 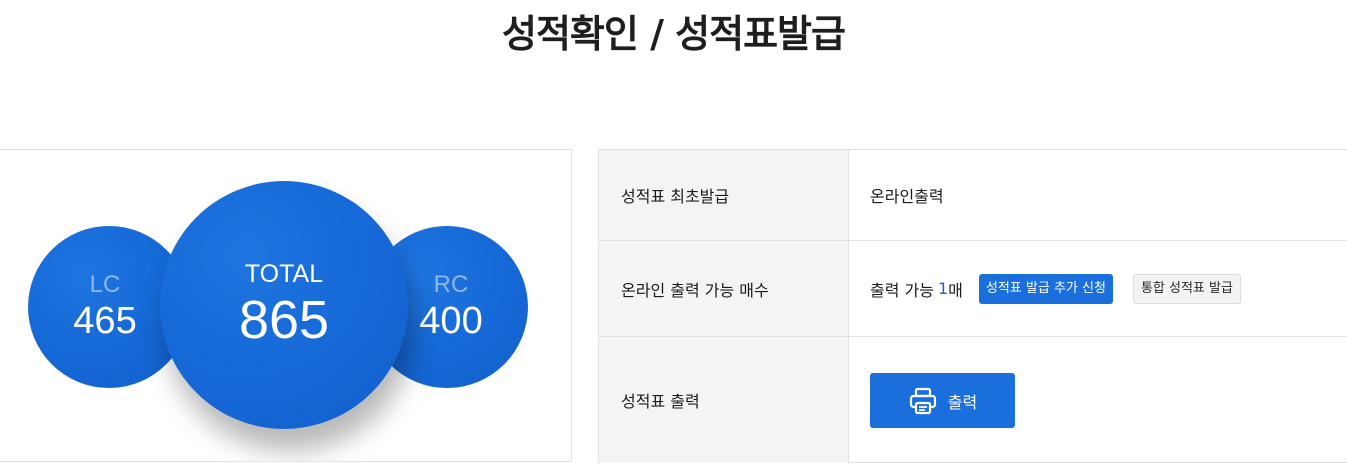 What do you see at coordinates (1098, 400) in the screenshot?
I see `print-row-value: 출력` at bounding box center [1098, 400].